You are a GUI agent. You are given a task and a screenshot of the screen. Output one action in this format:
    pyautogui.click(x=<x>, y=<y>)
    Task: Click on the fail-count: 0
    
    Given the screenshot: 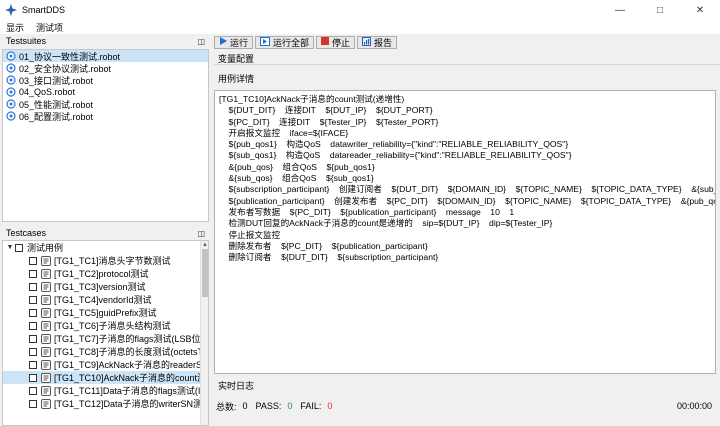 What is the action you would take?
    pyautogui.click(x=330, y=406)
    